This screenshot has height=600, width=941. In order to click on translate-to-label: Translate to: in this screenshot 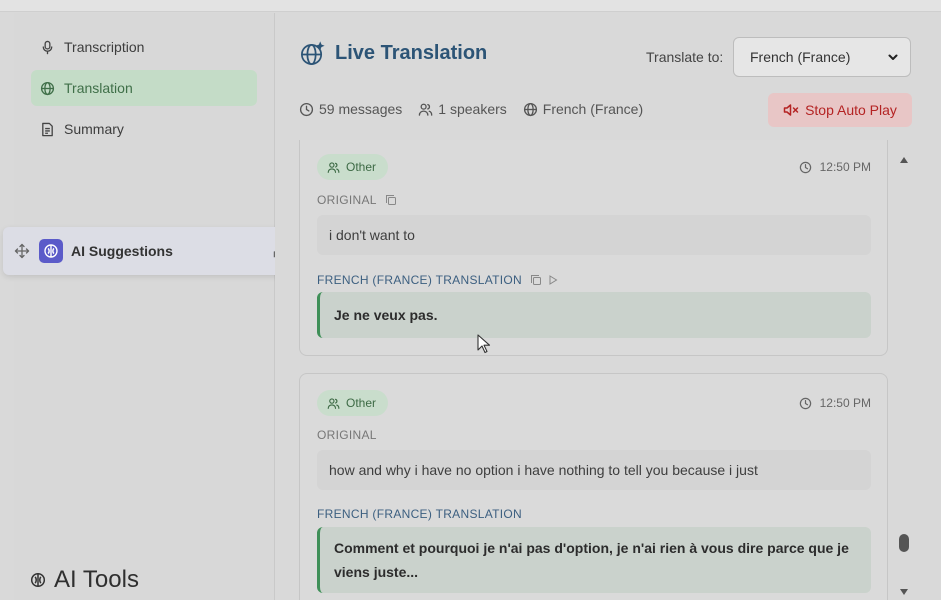, I will do `click(685, 57)`.